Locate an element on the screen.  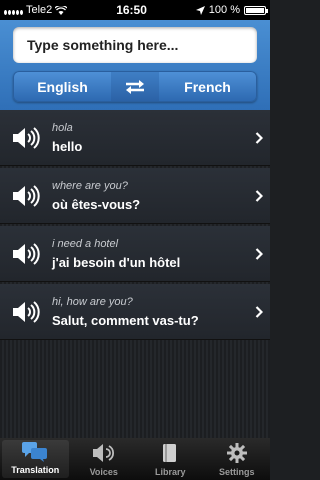
speech-bubbles-icon is located at coordinates (35, 451).